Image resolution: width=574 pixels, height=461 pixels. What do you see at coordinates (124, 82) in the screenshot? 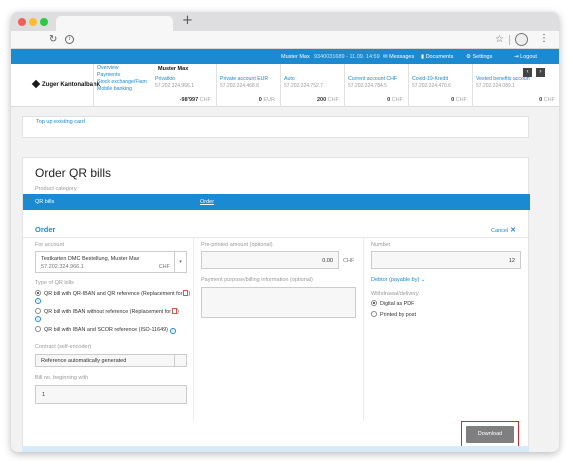
I see `nav-item-stock-exchange: Stock exchange/Fiam` at bounding box center [124, 82].